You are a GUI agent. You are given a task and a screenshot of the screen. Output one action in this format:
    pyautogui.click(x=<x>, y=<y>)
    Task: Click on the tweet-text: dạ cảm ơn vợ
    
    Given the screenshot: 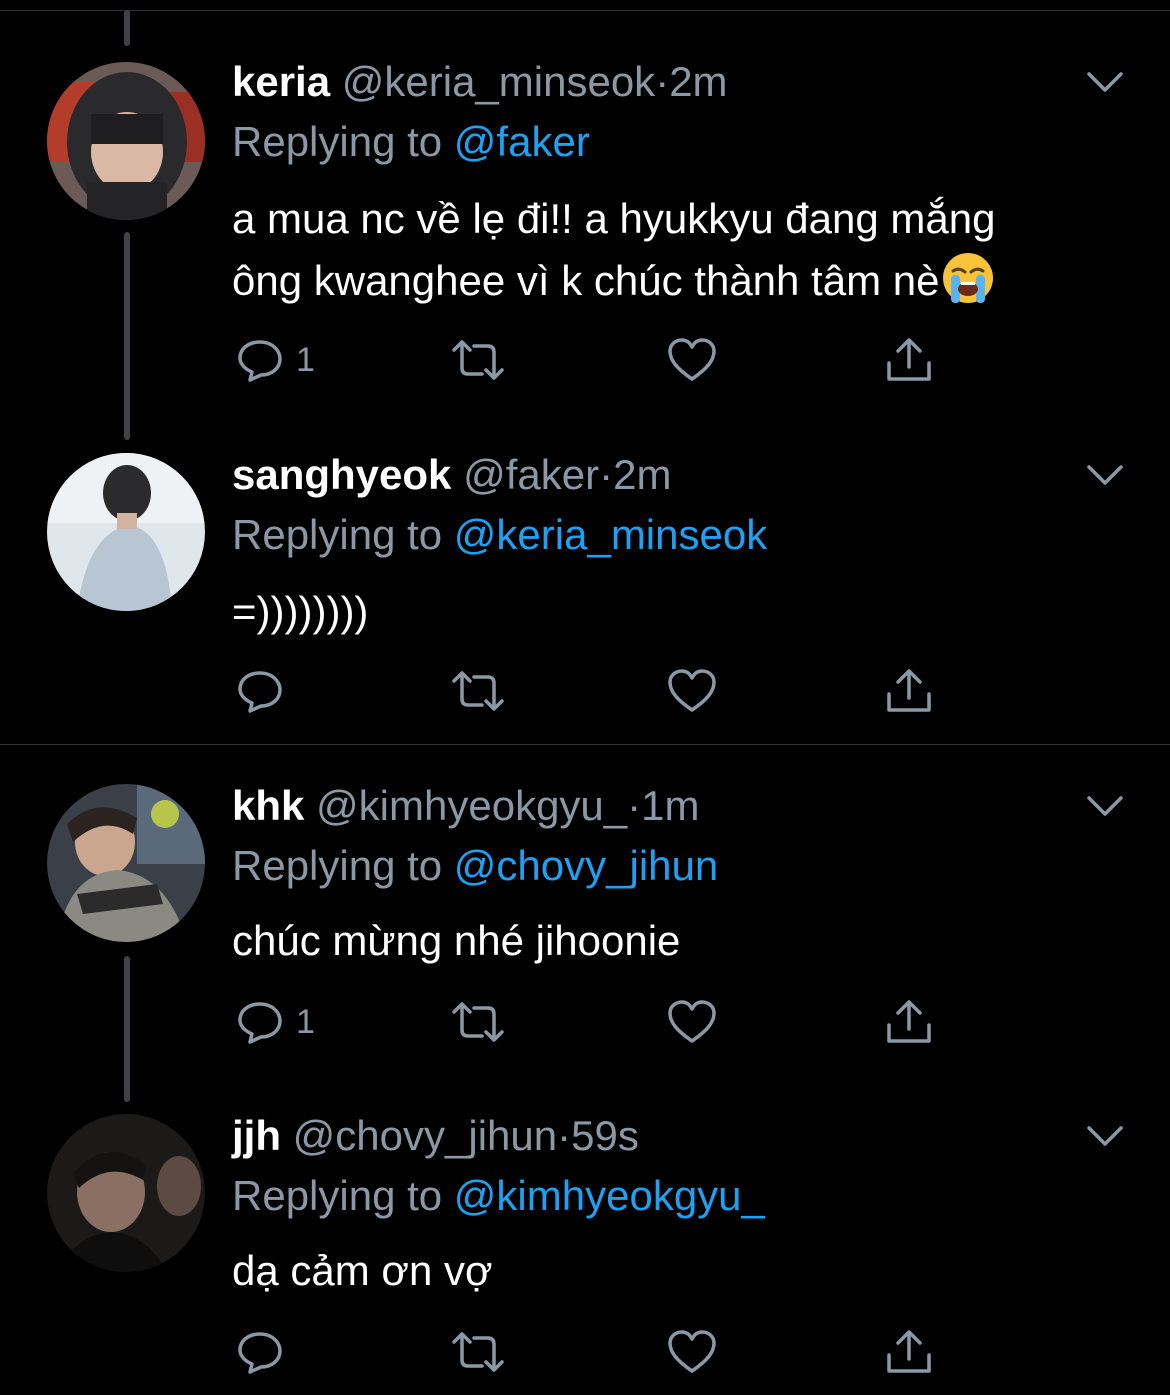 What is the action you would take?
    pyautogui.click(x=362, y=1271)
    